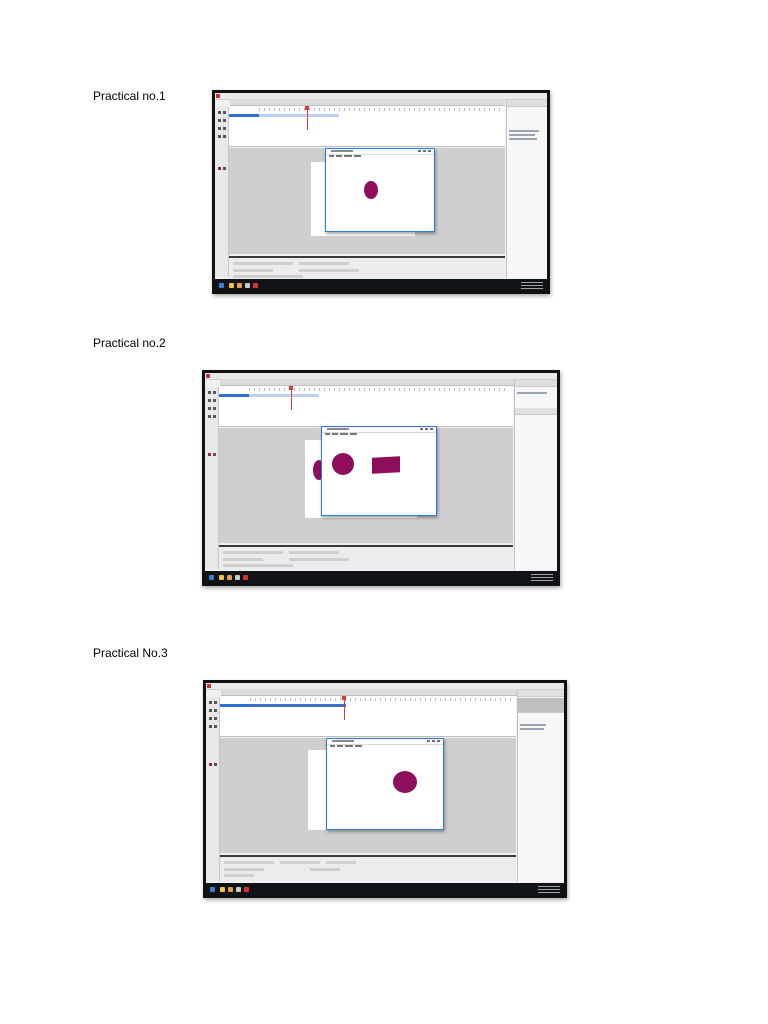 Image resolution: width=768 pixels, height=1024 pixels. Describe the element at coordinates (129, 96) in the screenshot. I see `caption-practical-1: Practical no.1` at that location.